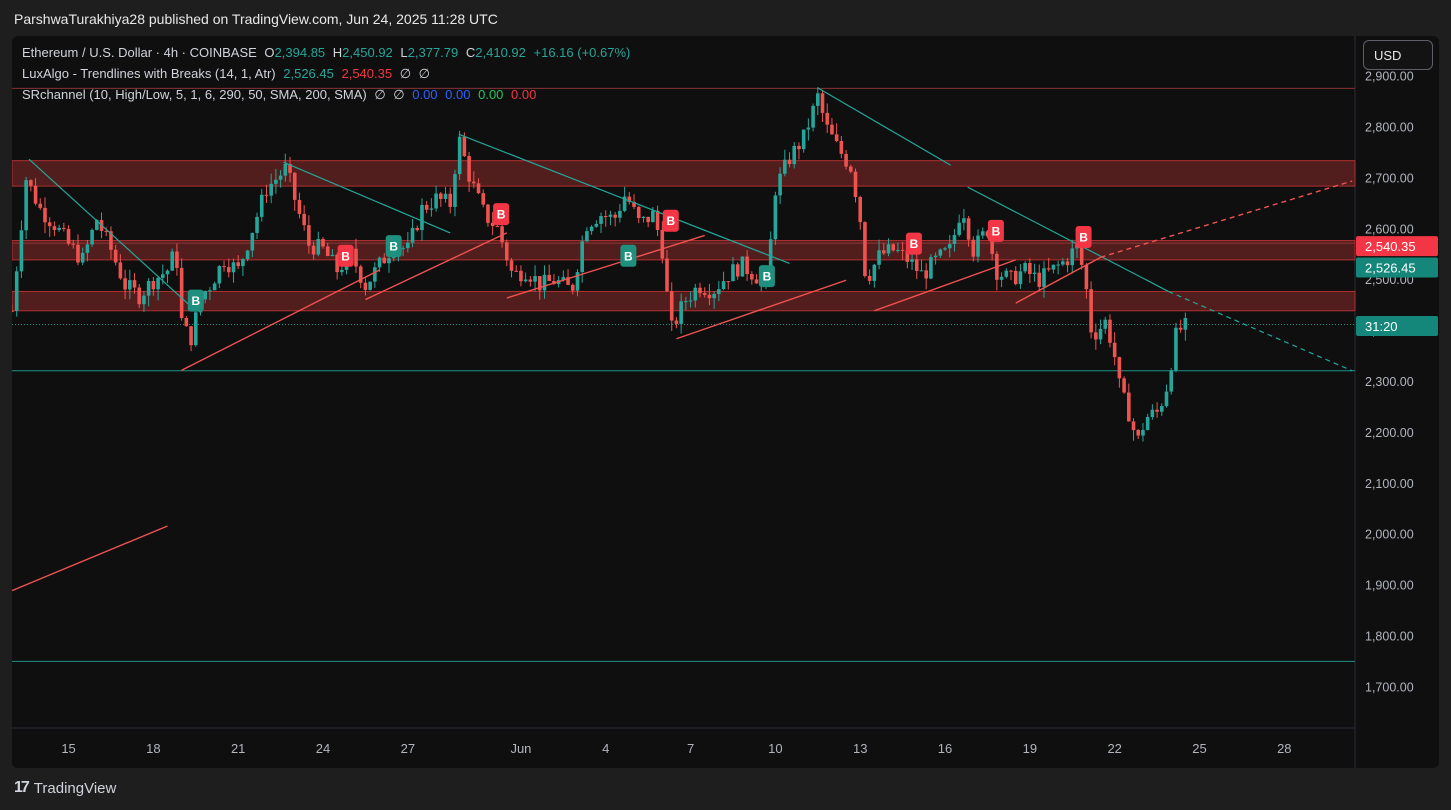  What do you see at coordinates (860, 748) in the screenshot?
I see `x-tick-label: 13` at bounding box center [860, 748].